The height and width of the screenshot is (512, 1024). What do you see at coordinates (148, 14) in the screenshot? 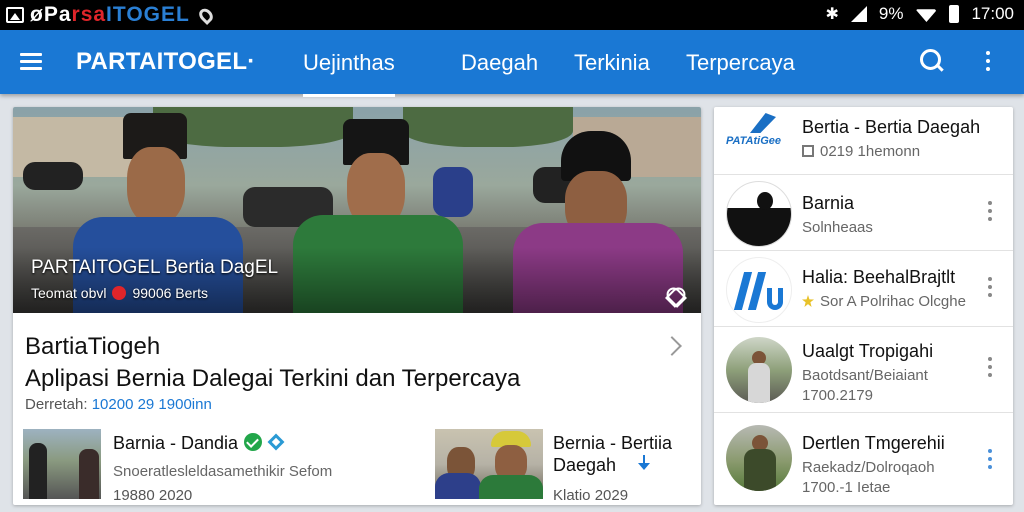
I see `status-logo-part3: ITOGEL` at bounding box center [148, 14].